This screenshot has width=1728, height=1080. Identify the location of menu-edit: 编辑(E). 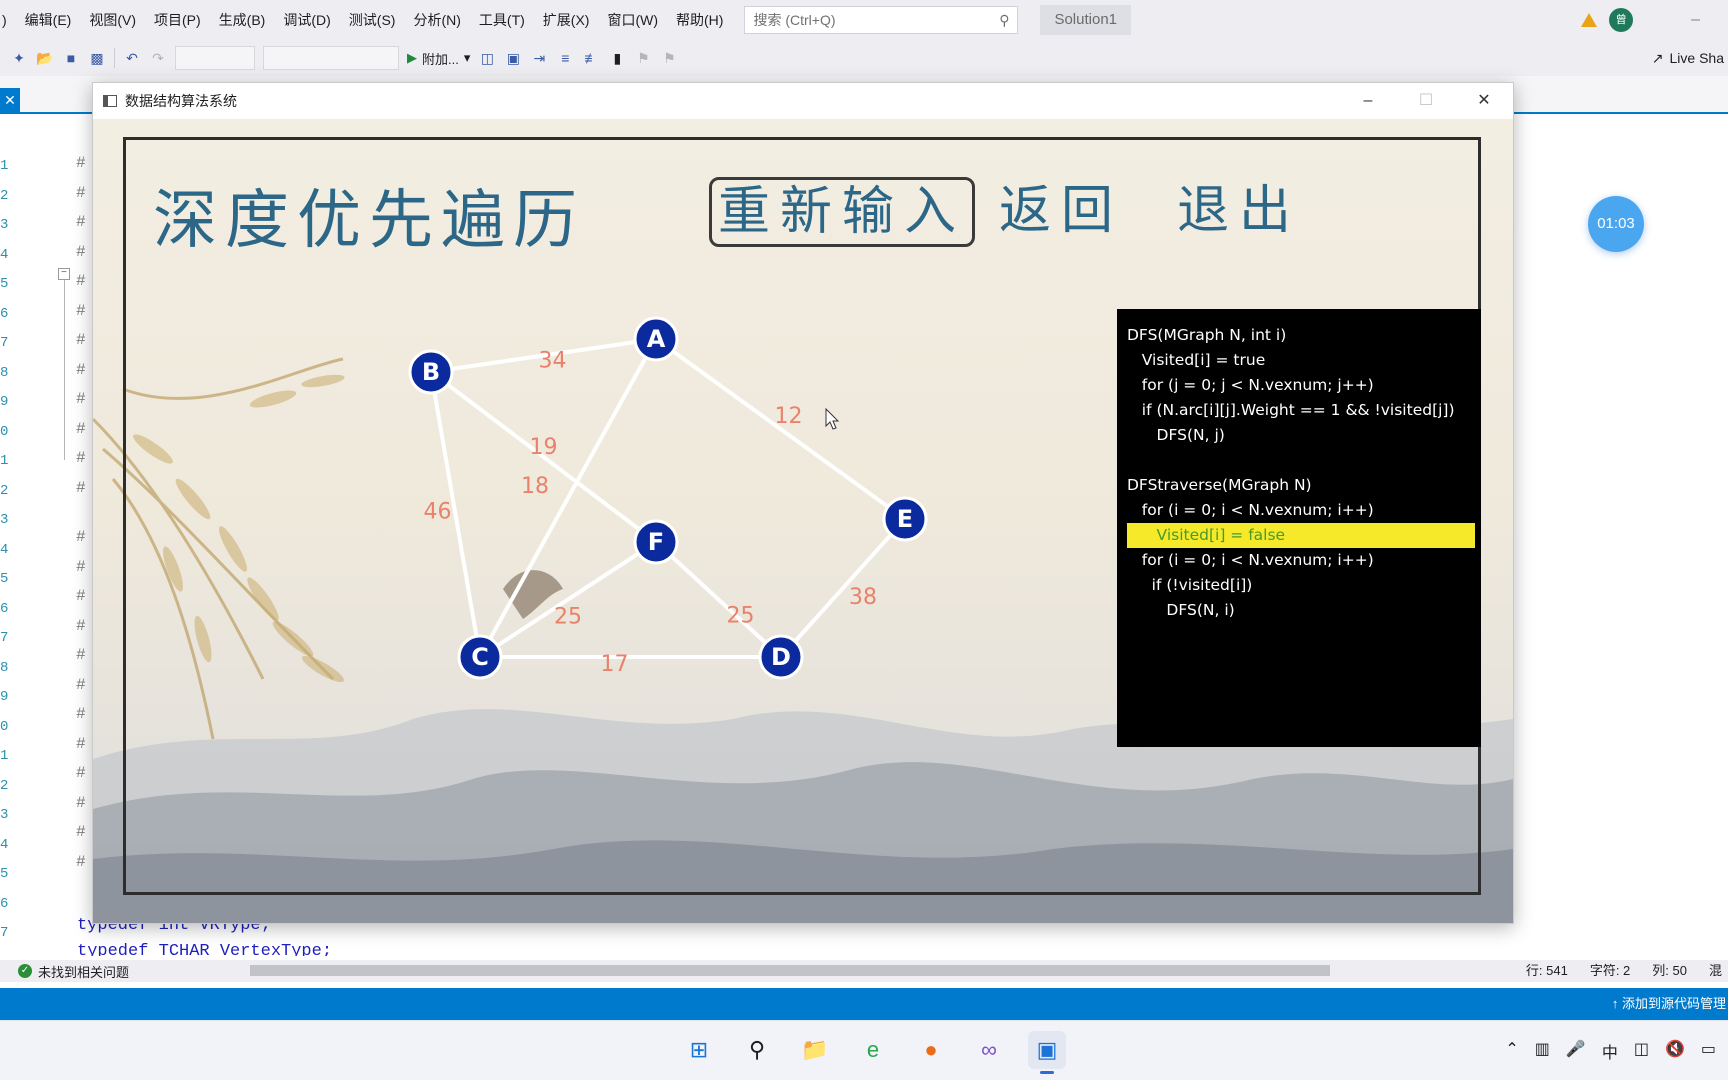
(48, 20).